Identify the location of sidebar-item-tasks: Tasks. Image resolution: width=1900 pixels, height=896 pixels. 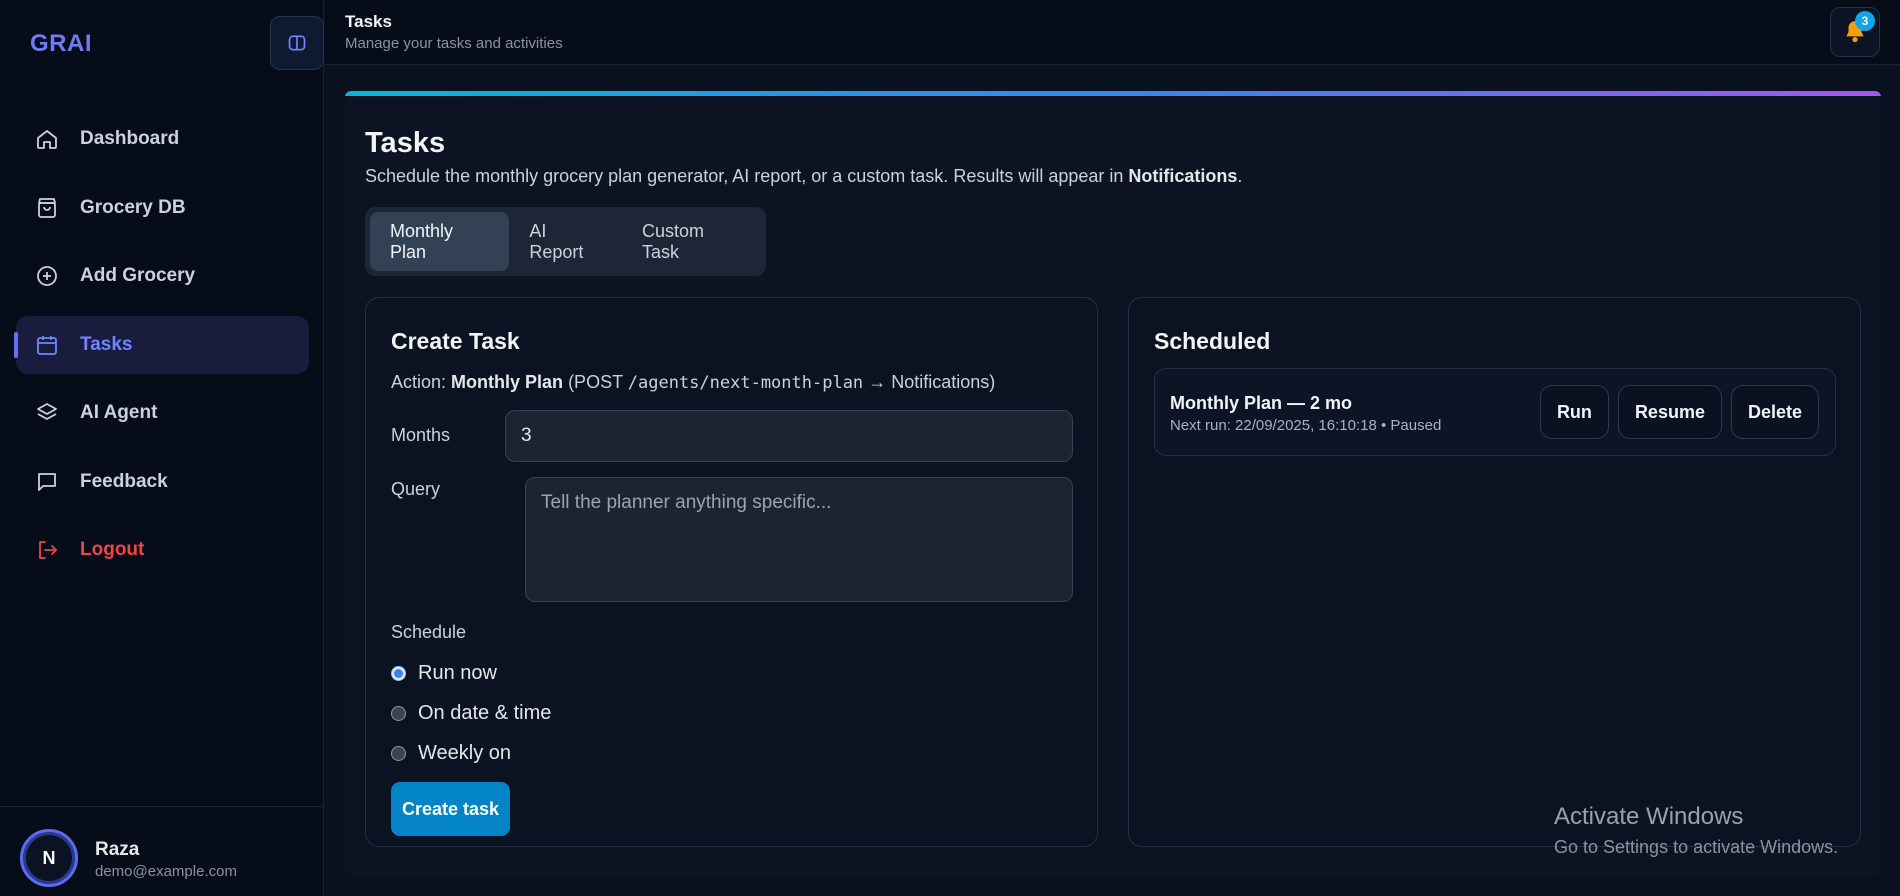
(161, 344).